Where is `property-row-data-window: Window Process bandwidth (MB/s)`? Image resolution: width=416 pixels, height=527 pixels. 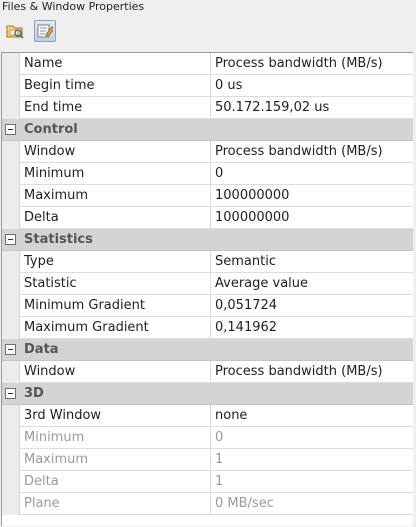 property-row-data-window: Window Process bandwidth (MB/s) is located at coordinates (207, 372).